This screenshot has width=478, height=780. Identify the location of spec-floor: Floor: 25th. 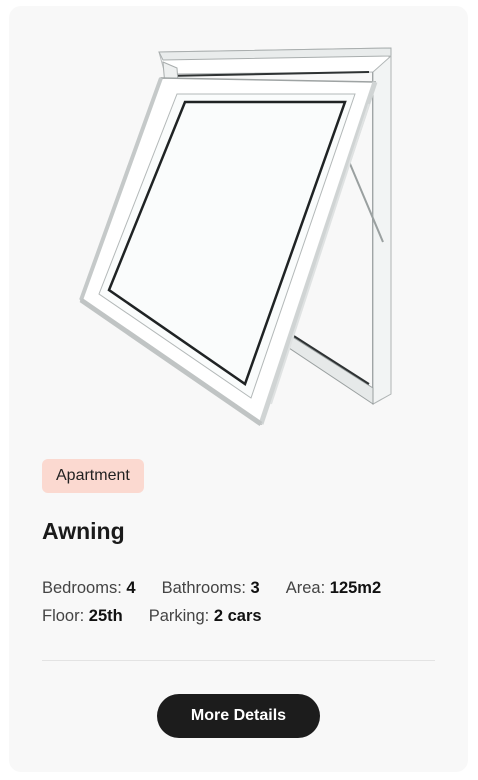
(82, 616).